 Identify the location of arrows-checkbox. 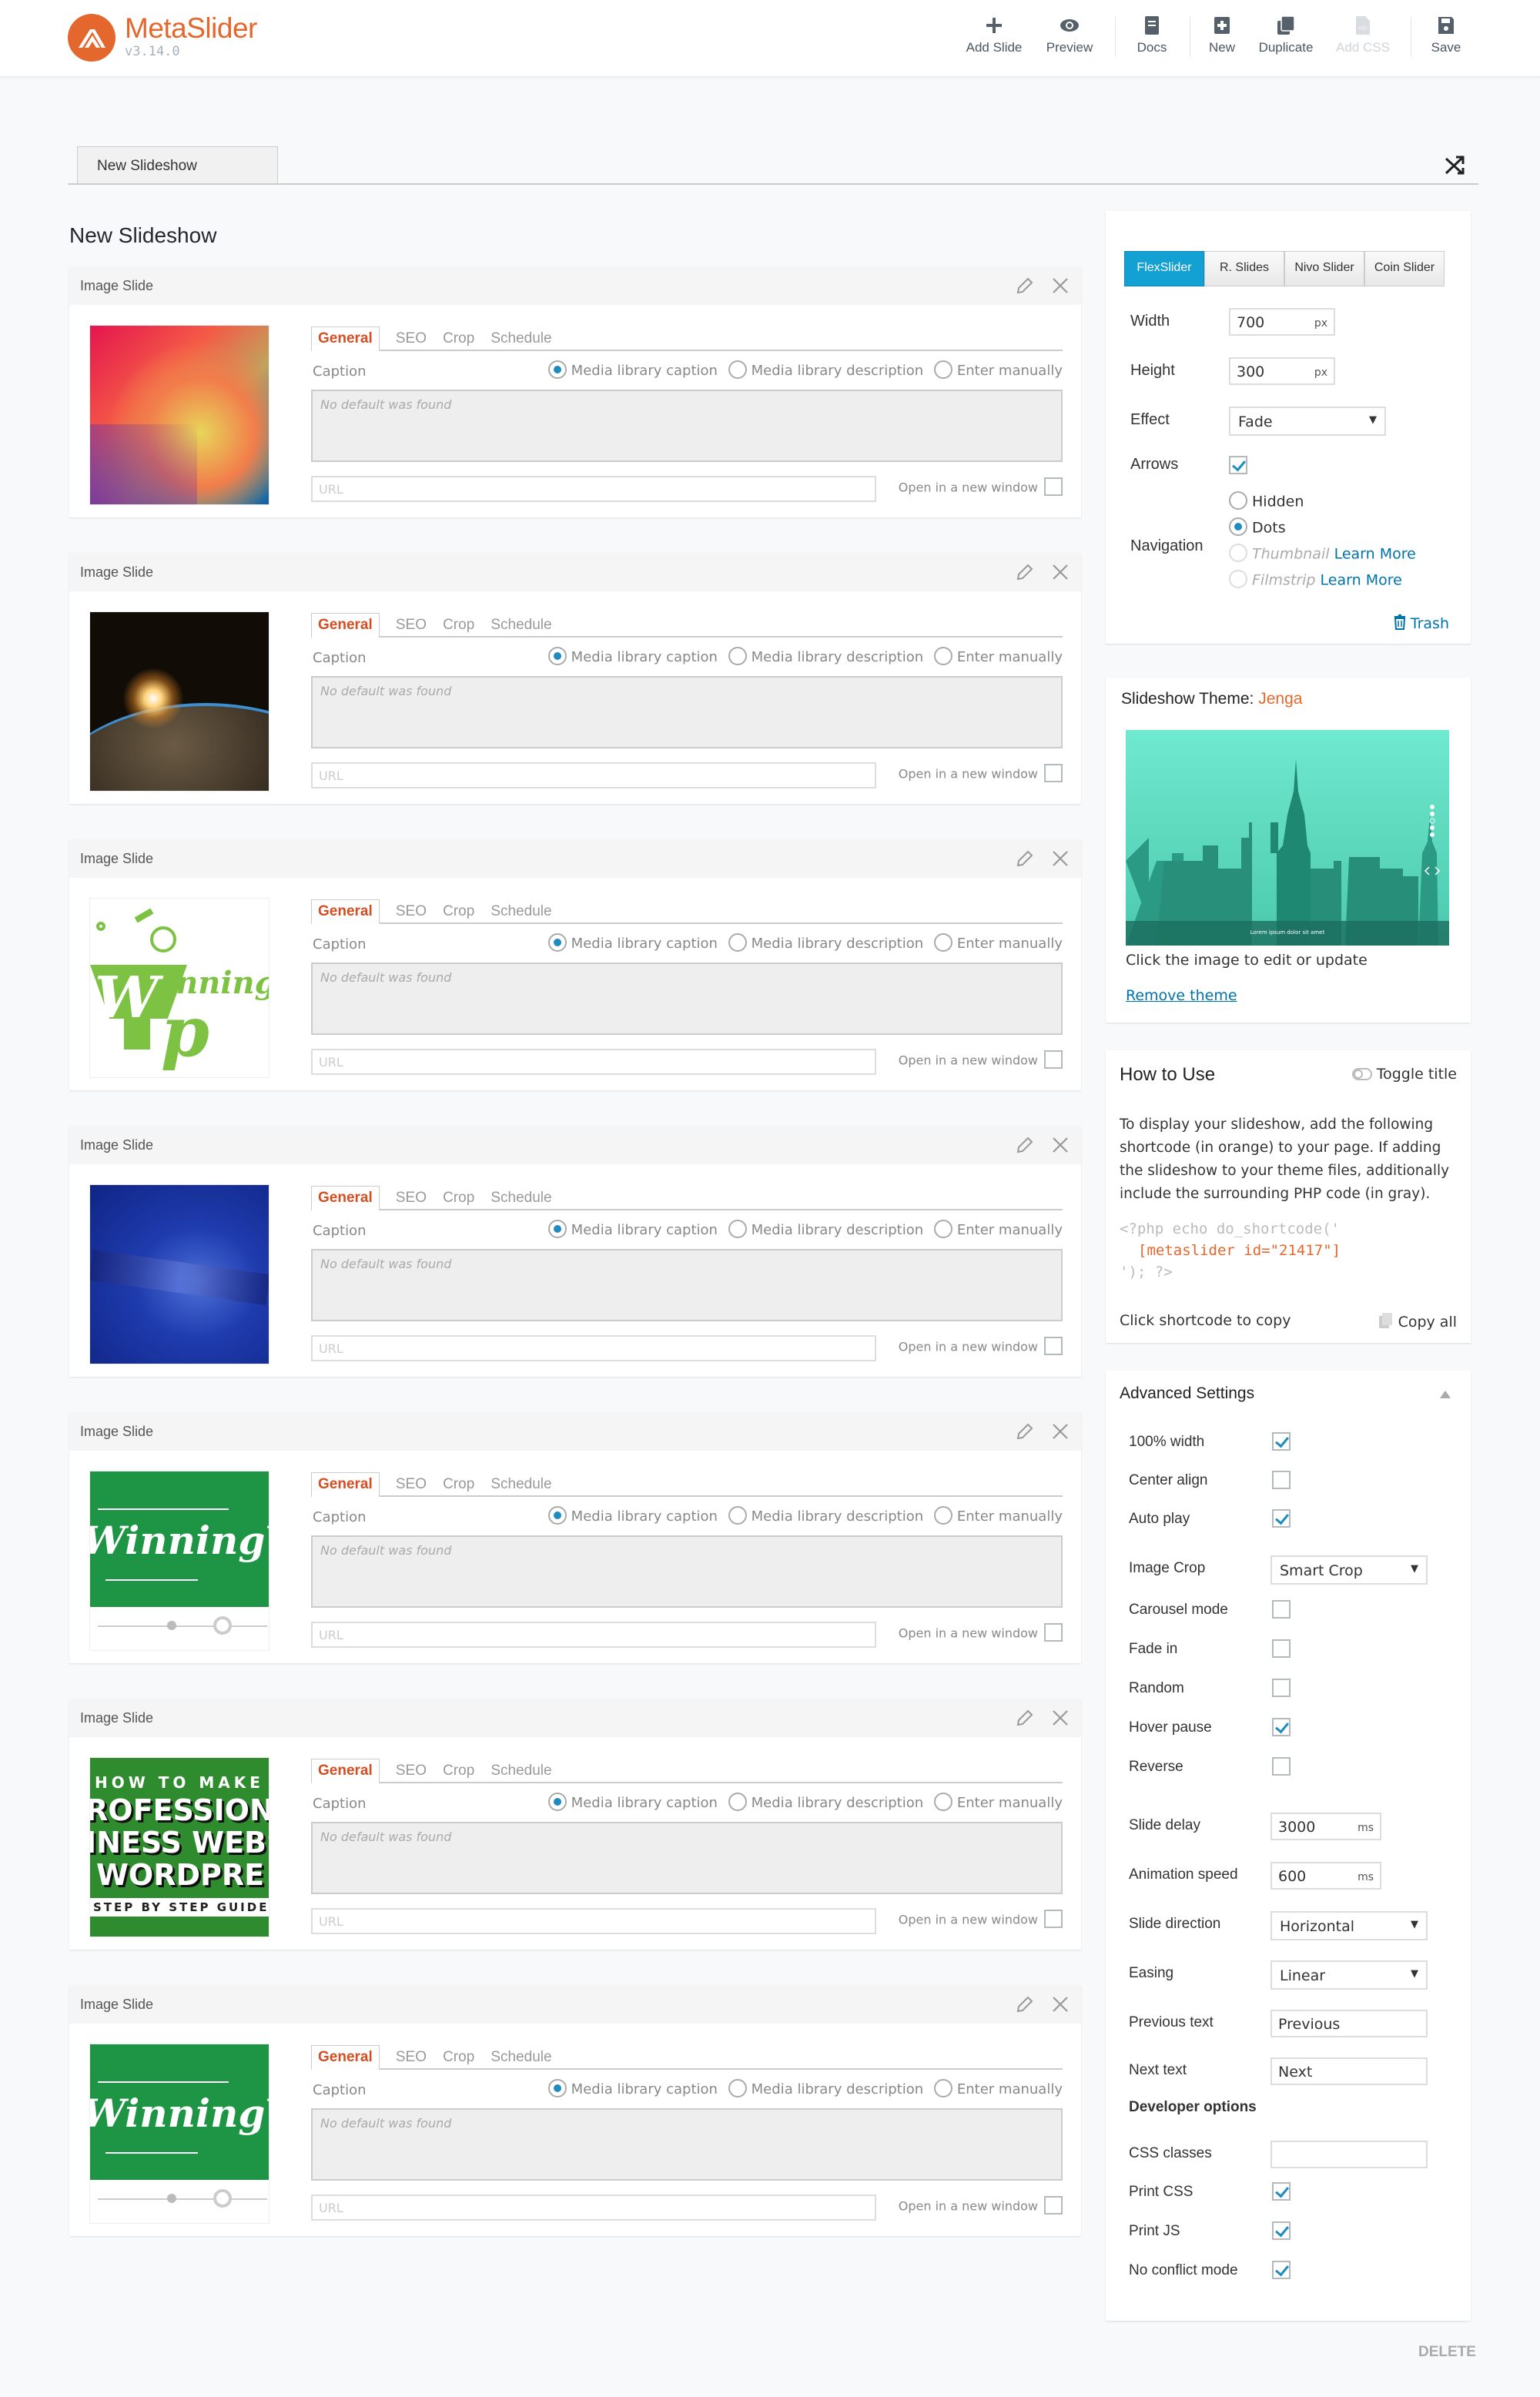
(1238, 465).